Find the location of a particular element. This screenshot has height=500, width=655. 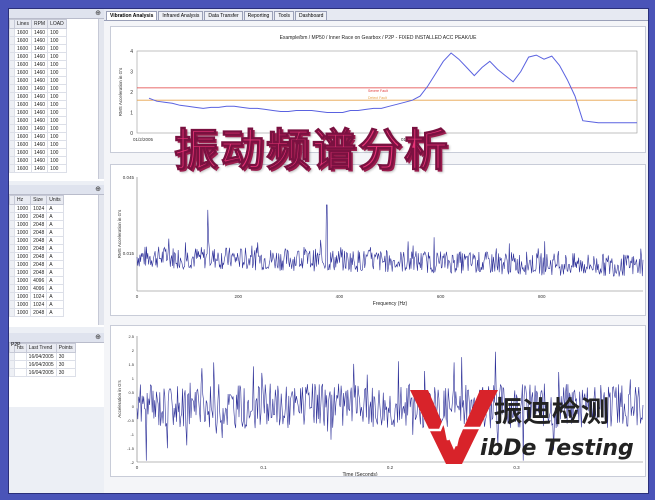

column-header: Points is located at coordinates (65, 348).